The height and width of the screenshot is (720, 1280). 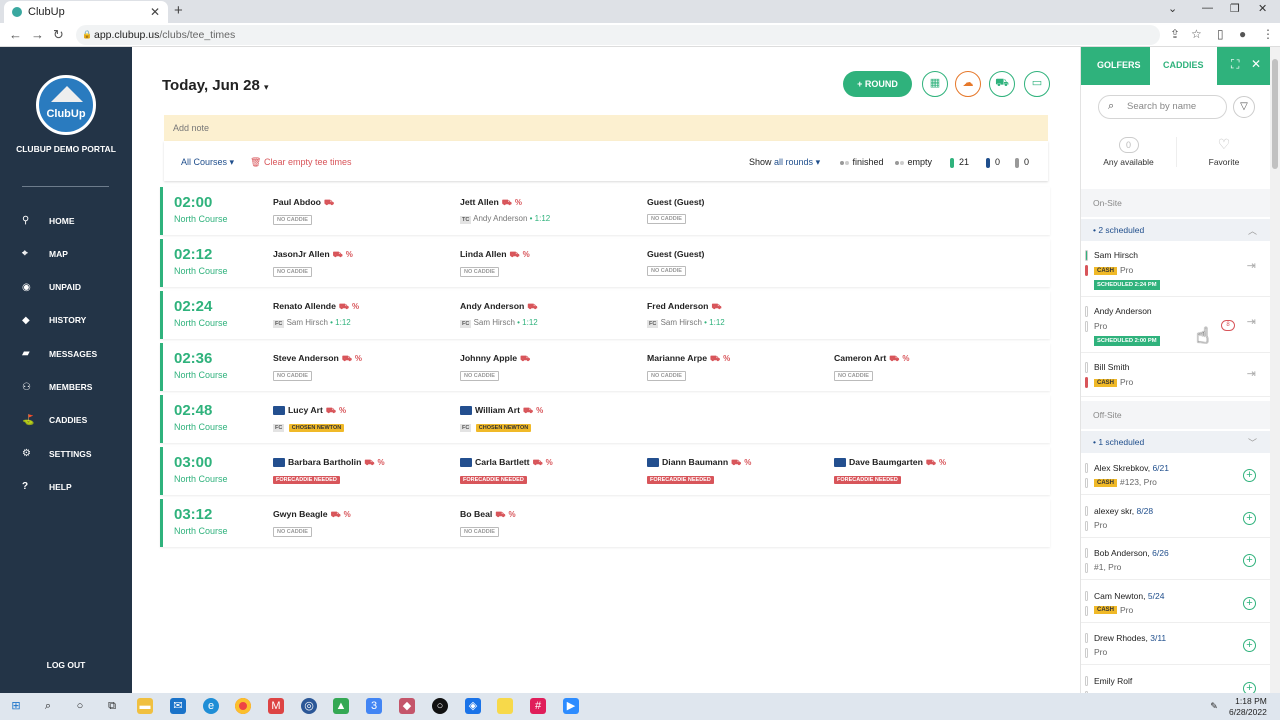 What do you see at coordinates (483, 254) in the screenshot?
I see `player-name: Linda Allen` at bounding box center [483, 254].